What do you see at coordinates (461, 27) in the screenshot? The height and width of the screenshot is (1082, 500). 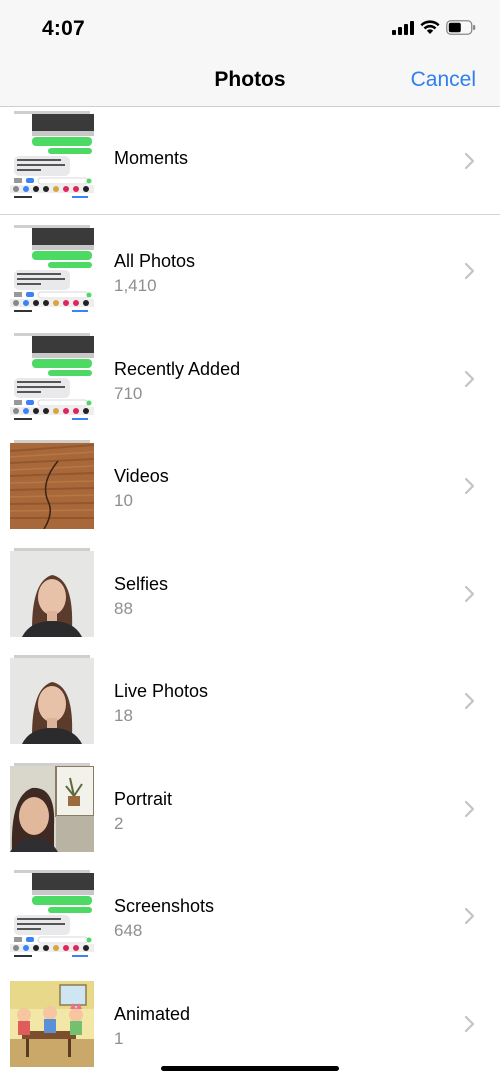 I see `battery-icon` at bounding box center [461, 27].